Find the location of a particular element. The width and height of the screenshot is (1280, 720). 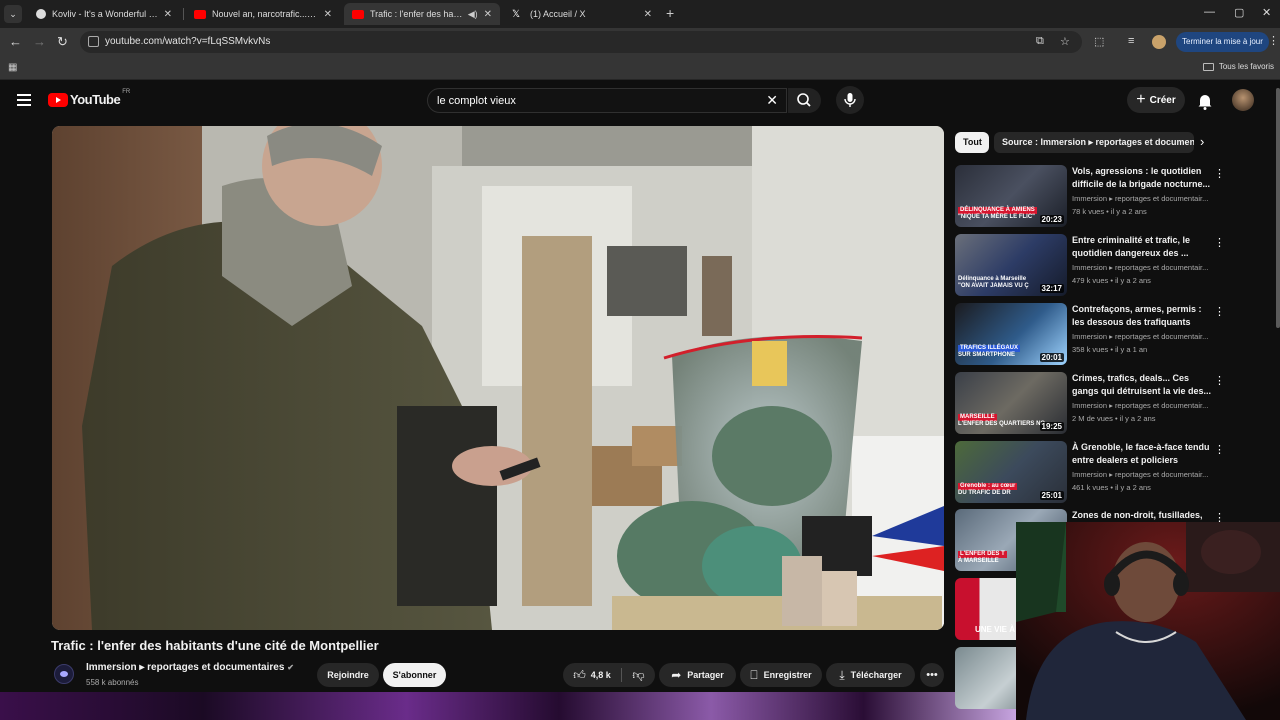

voice-search-button is located at coordinates (850, 100).